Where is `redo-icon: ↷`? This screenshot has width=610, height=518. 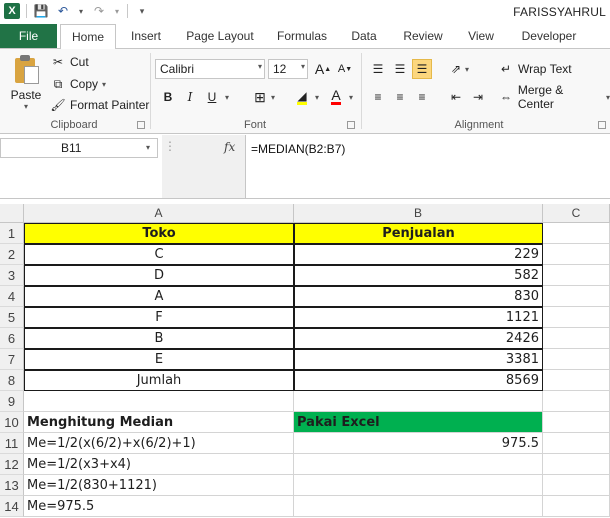
redo-icon: ↷ is located at coordinates (99, 11).